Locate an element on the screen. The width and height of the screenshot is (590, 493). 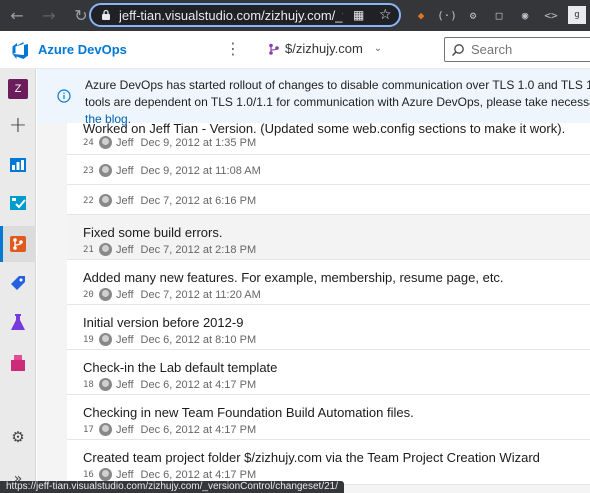
changeset-date: Dec 7, 2012 at 11:20 AM is located at coordinates (200, 294).